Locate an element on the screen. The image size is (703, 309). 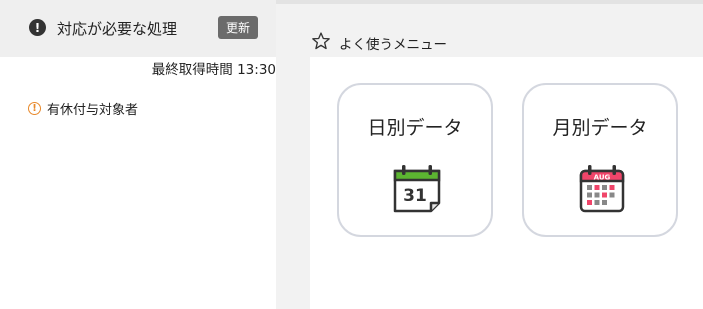
action-required-header: ! 対応が必要な処理 更新 is located at coordinates (138, 28).